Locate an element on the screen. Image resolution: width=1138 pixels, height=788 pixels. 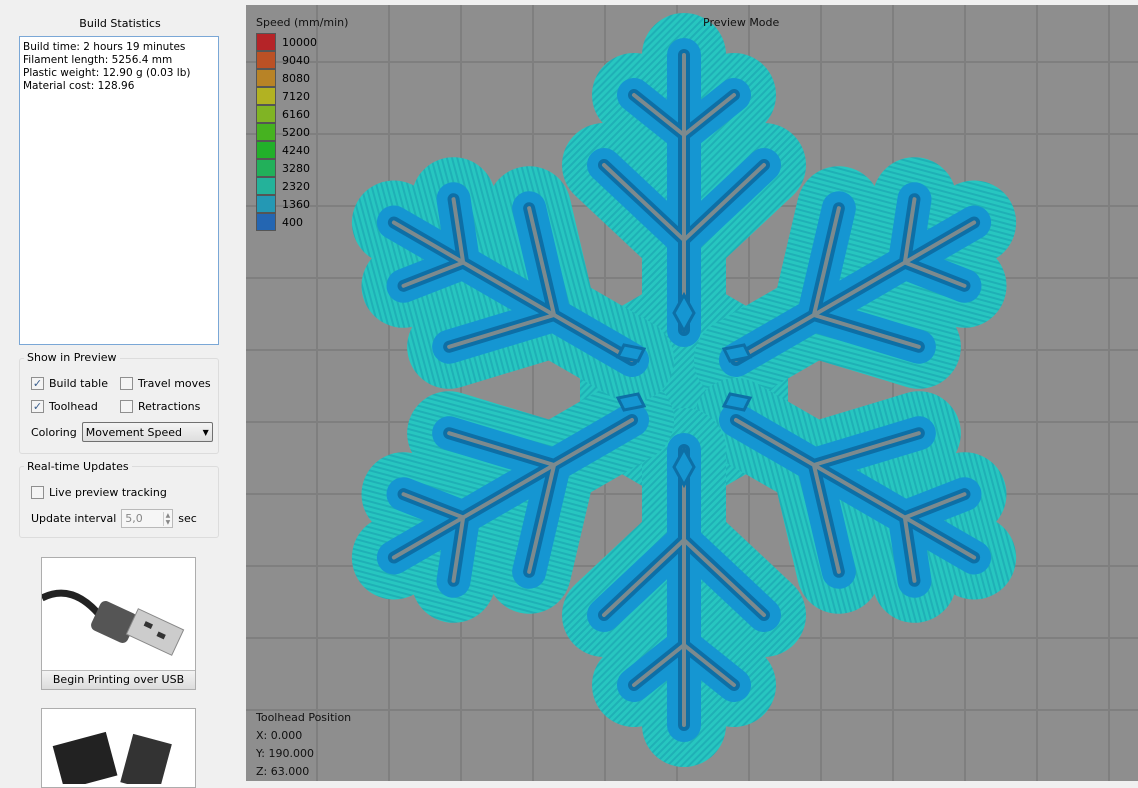
build-table-label: Build table is located at coordinates (78, 383).